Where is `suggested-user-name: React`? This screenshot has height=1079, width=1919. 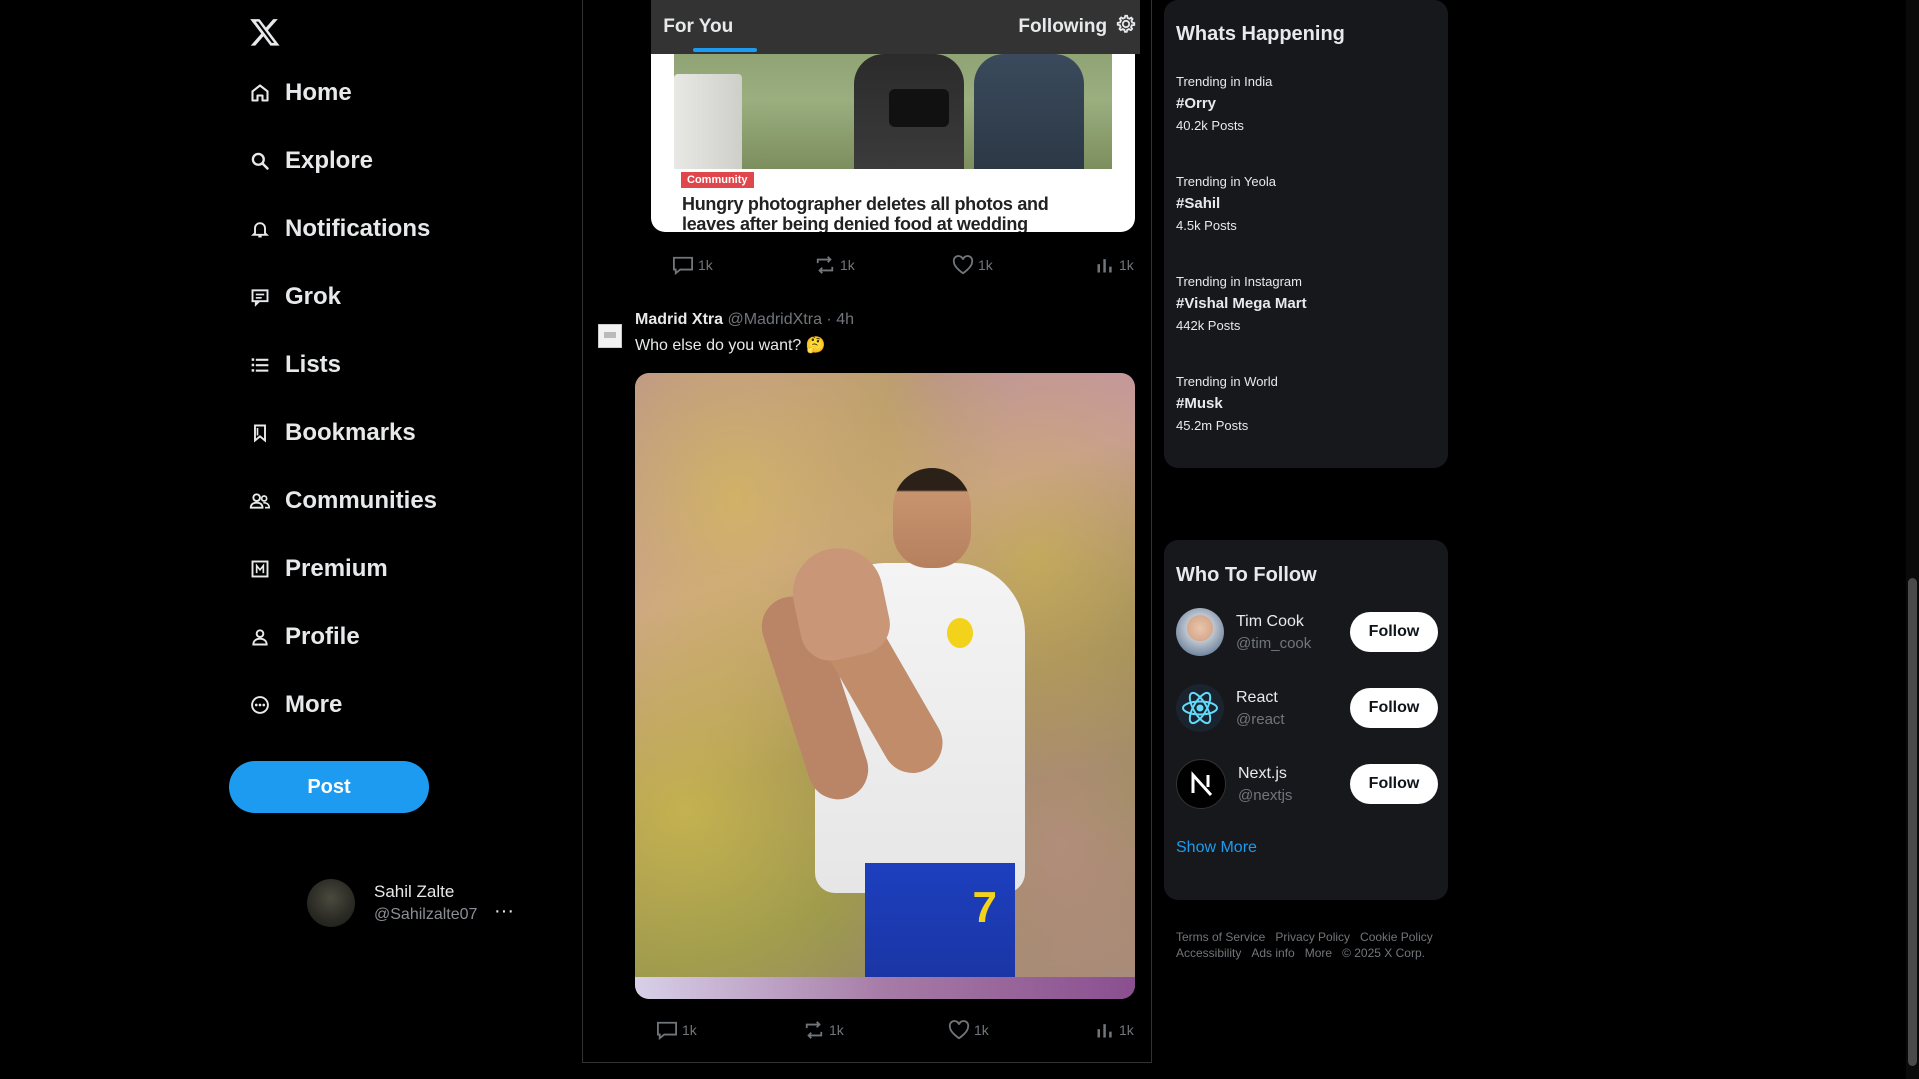
suggested-user-name: React is located at coordinates (1257, 697).